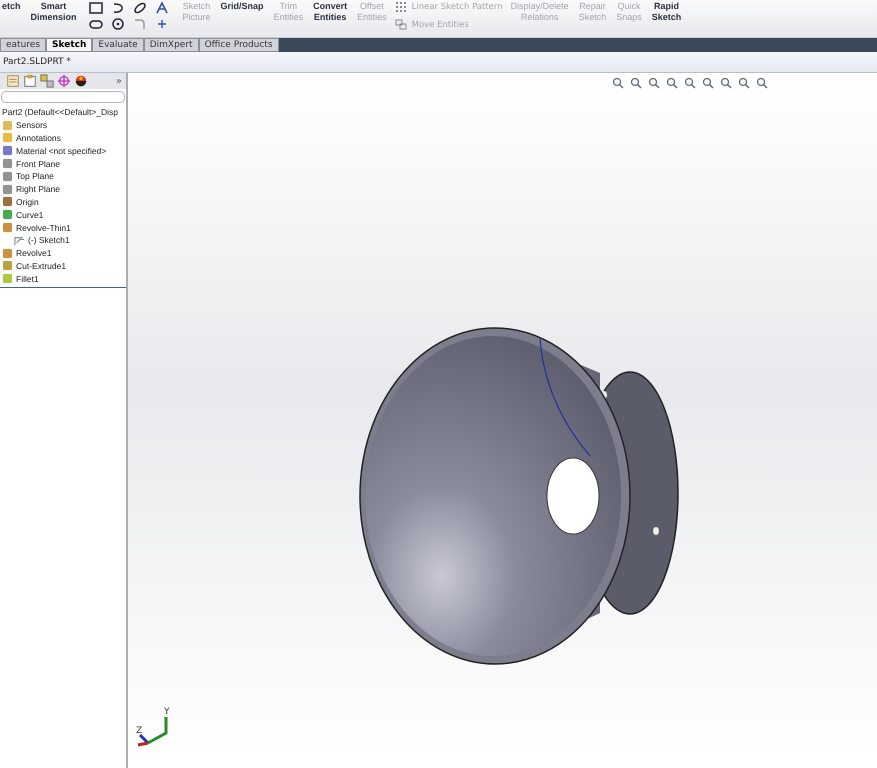 The image size is (877, 768). Describe the element at coordinates (47, 81) in the screenshot. I see `configuration-tab-icon` at that location.